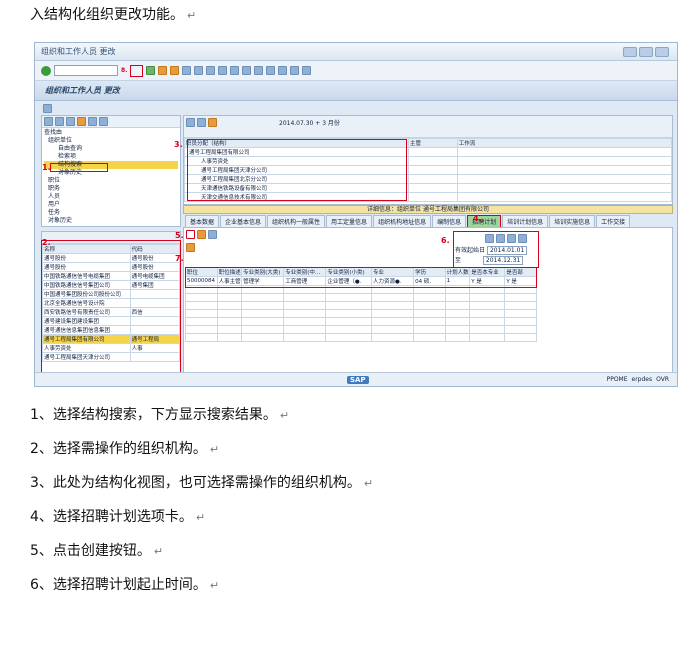 Image resolution: width=695 pixels, height=649 pixels. I want to click on org-header-cell: 工作流, so click(564, 143).